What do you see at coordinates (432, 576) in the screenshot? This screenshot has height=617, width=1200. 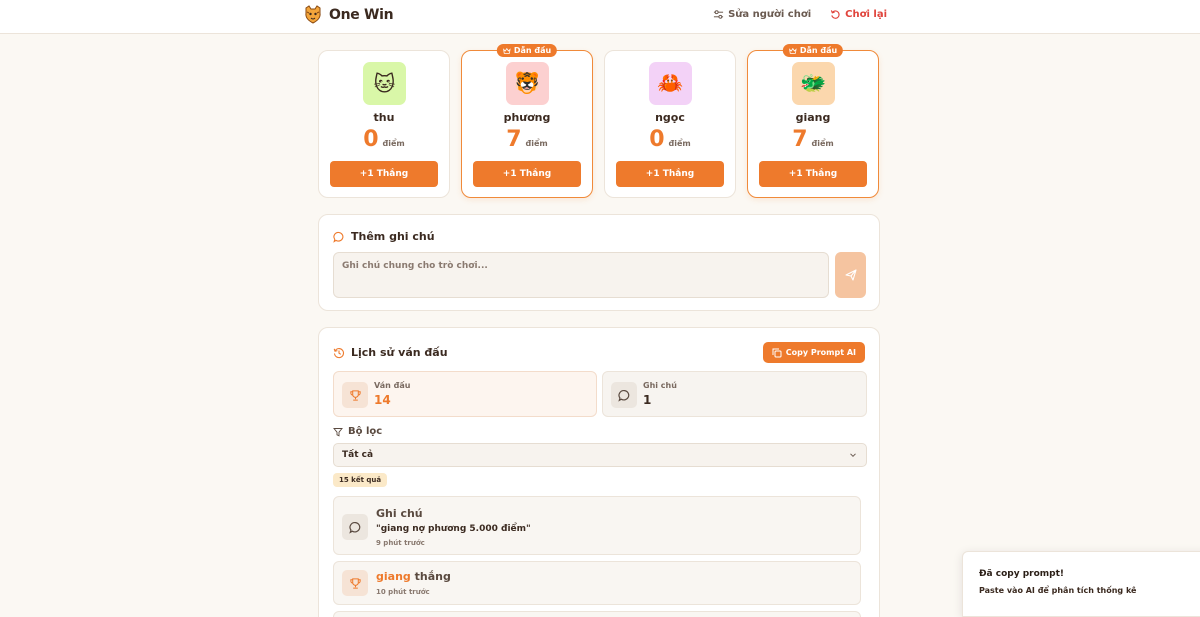 I see `history-item-action: thắng` at bounding box center [432, 576].